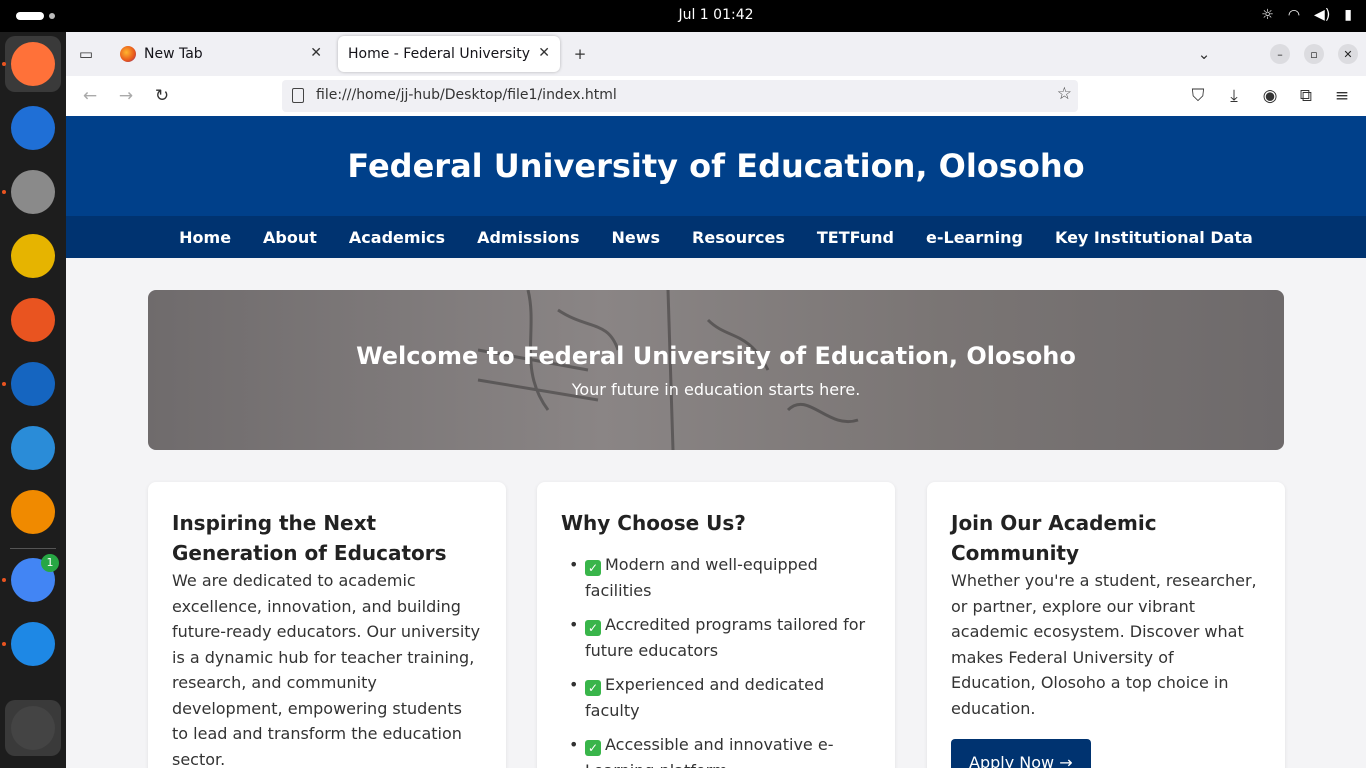  I want to click on page-icon, so click(298, 95).